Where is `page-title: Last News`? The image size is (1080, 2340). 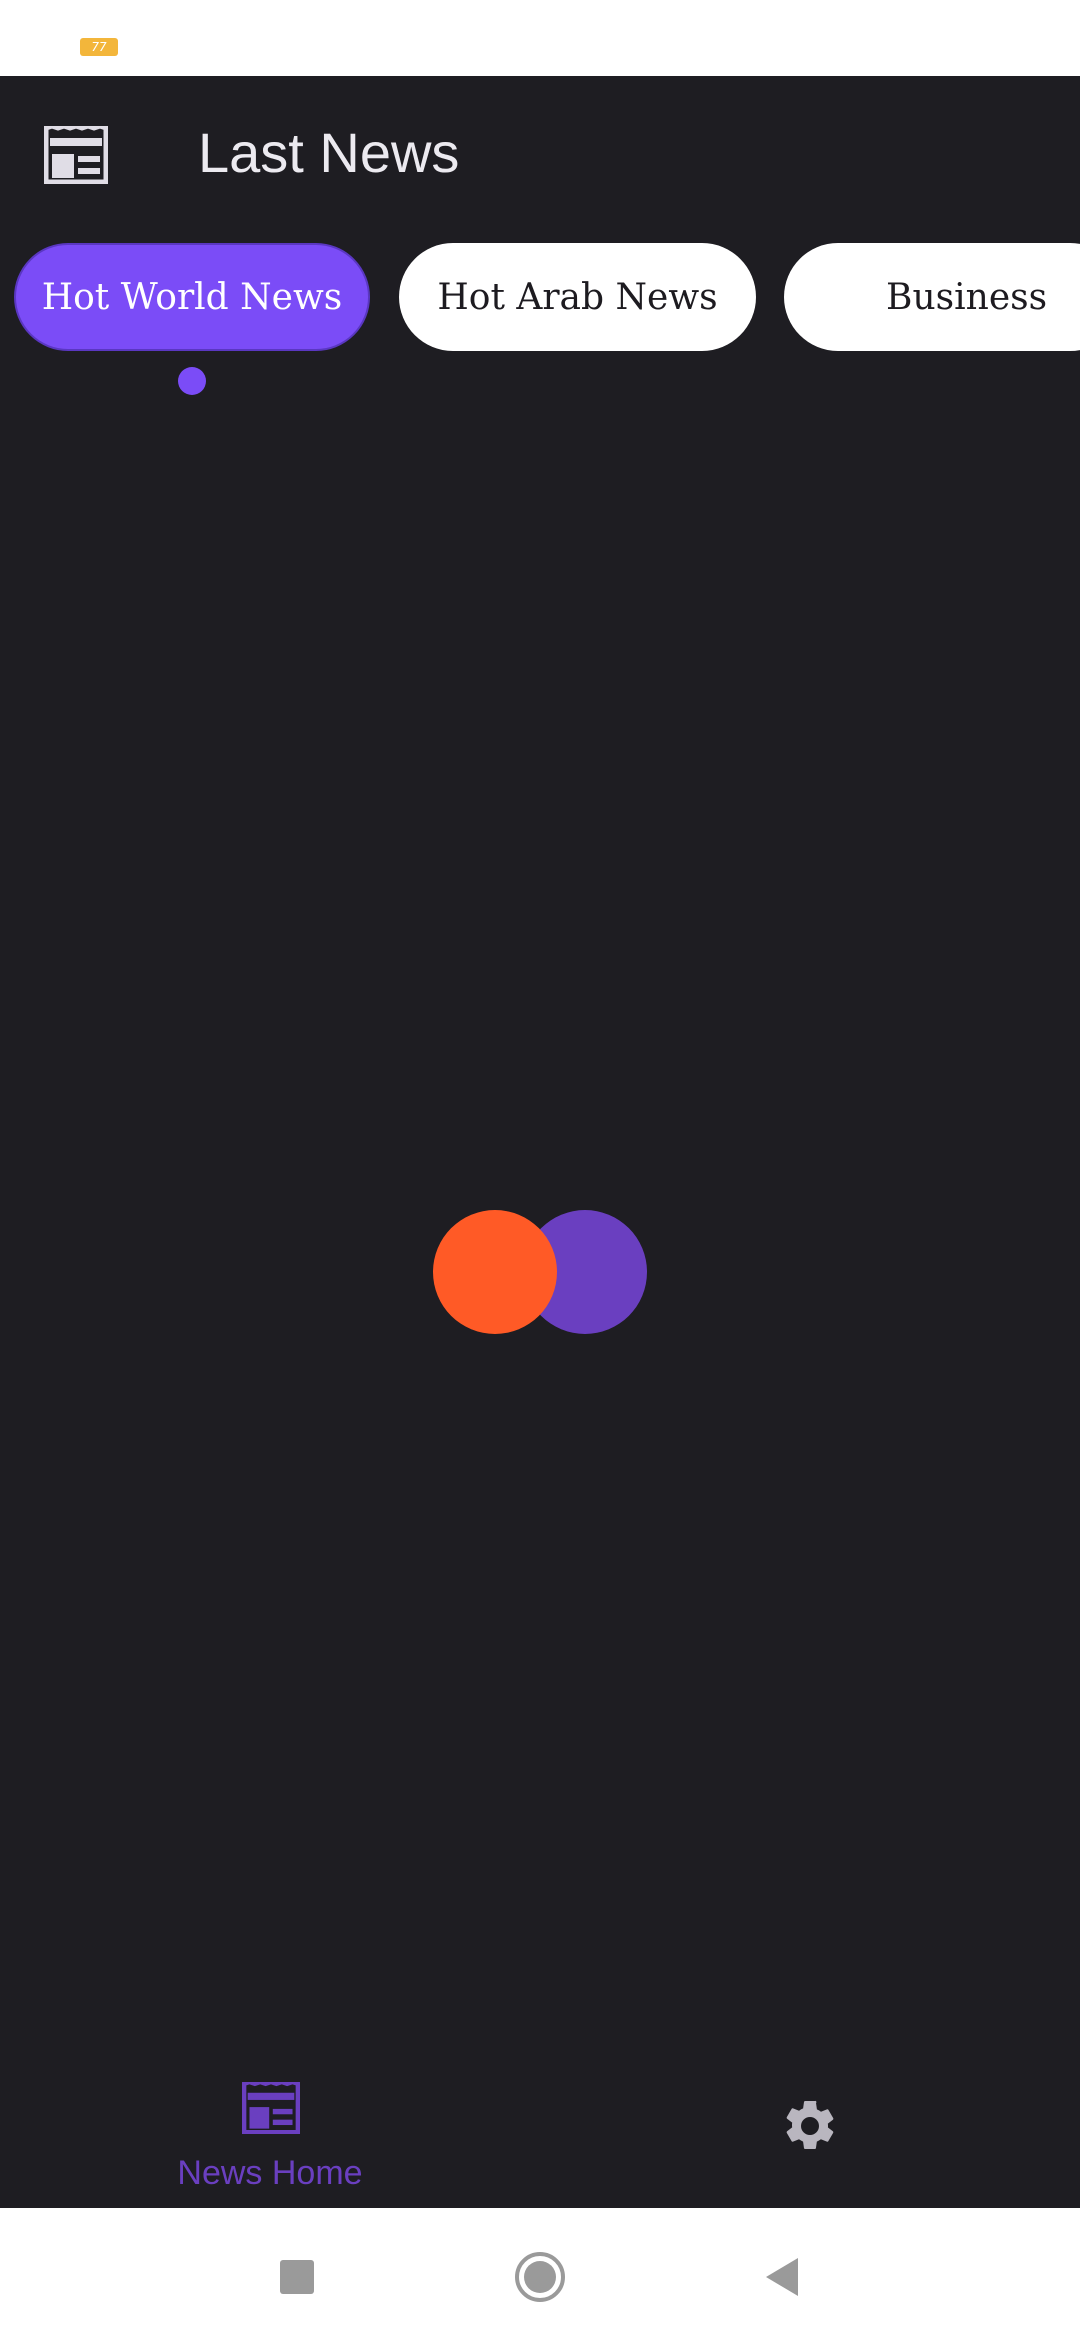
page-title: Last News is located at coordinates (329, 152).